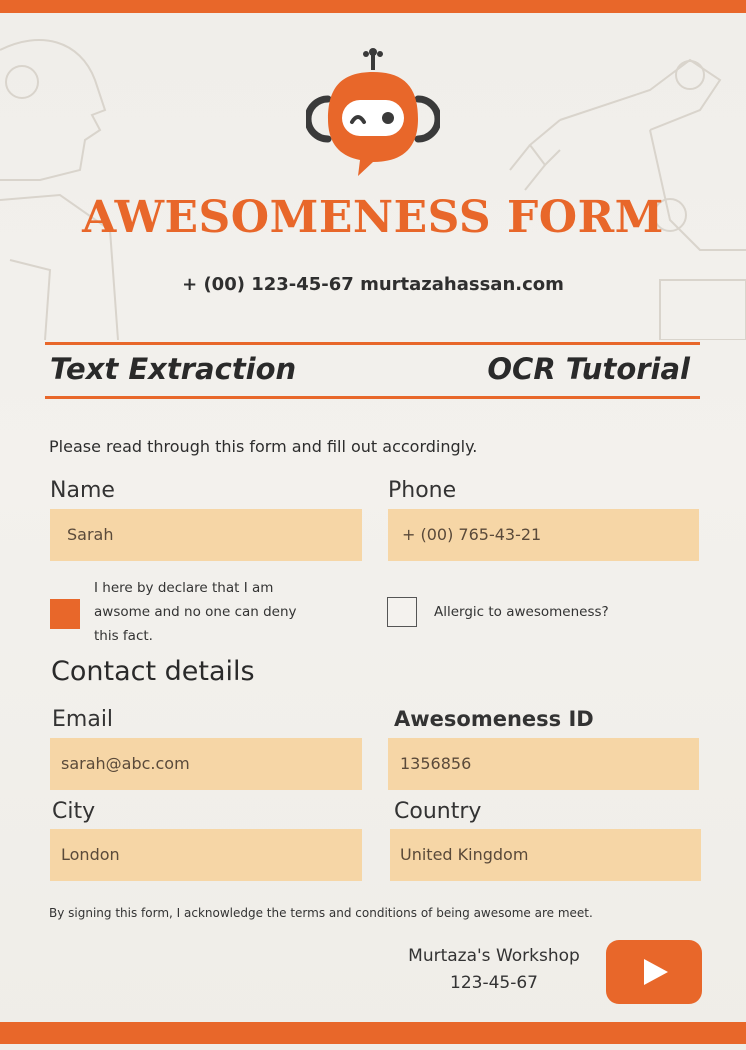 This screenshot has height=1050, width=746. Describe the element at coordinates (372, 397) in the screenshot. I see `banner-bottom-rule` at that location.